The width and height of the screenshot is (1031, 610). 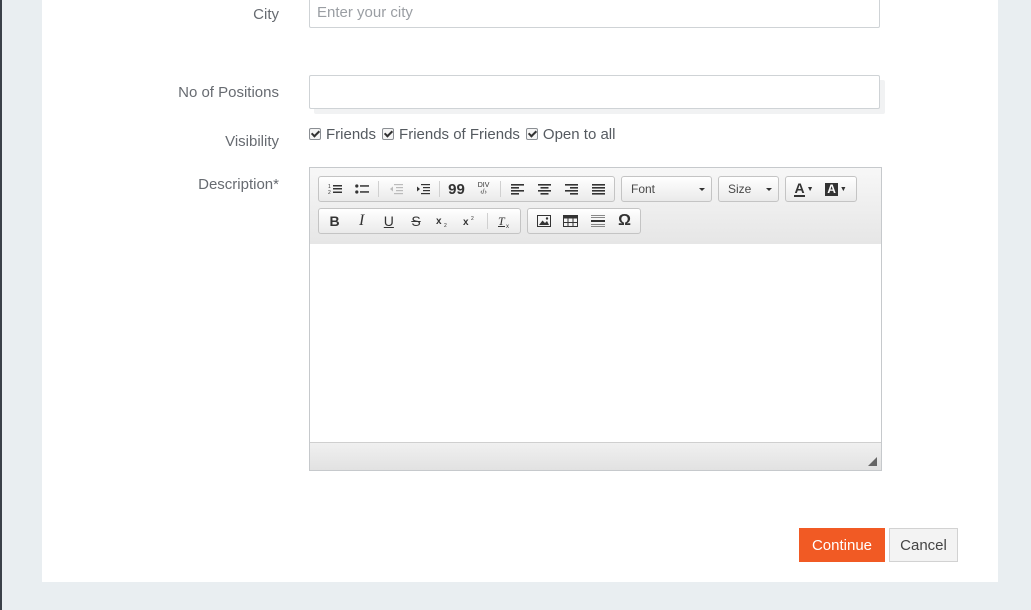 I want to click on page-left-border, so click(x=1, y=305).